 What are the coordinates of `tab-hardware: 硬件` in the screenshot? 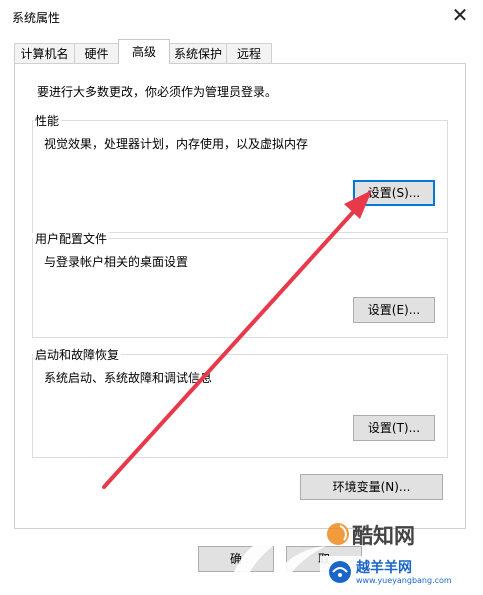 It's located at (96, 53).